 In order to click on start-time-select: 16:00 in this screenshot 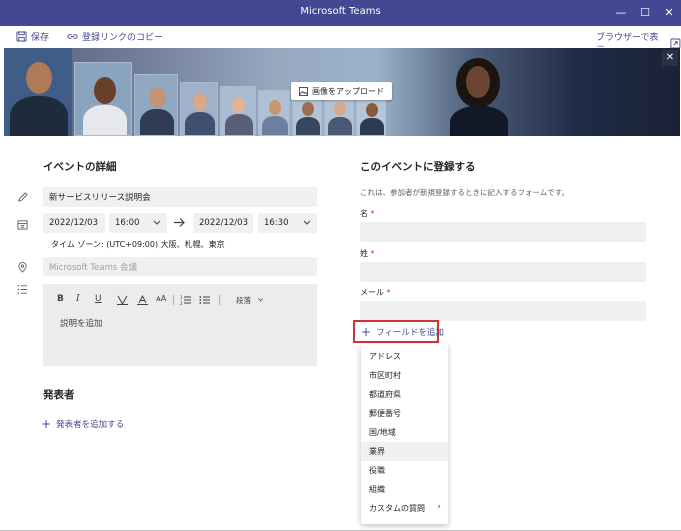, I will do `click(138, 223)`.